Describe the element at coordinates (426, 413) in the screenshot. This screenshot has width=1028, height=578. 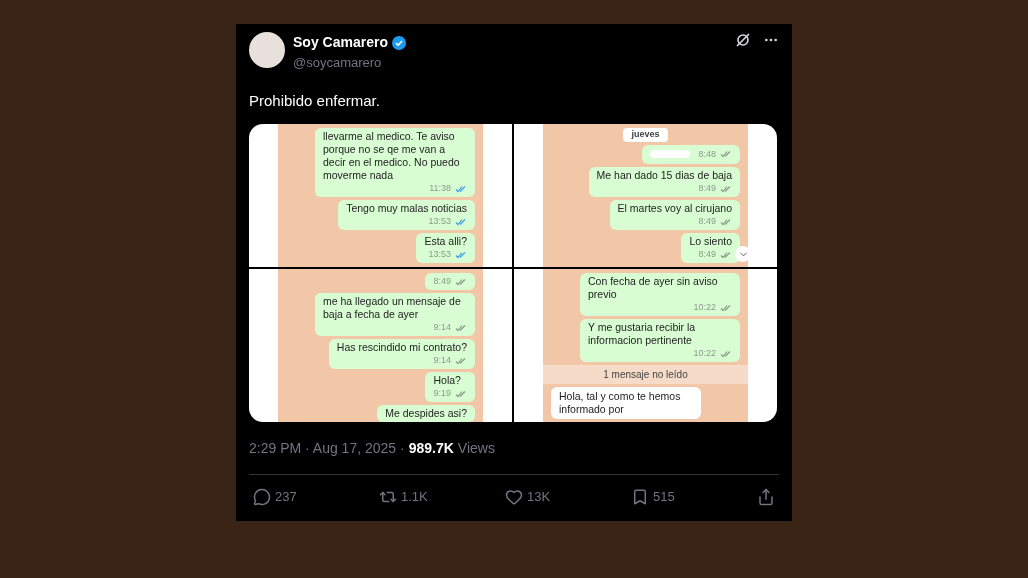
I see `message-bubble: Me despides asi?` at that location.